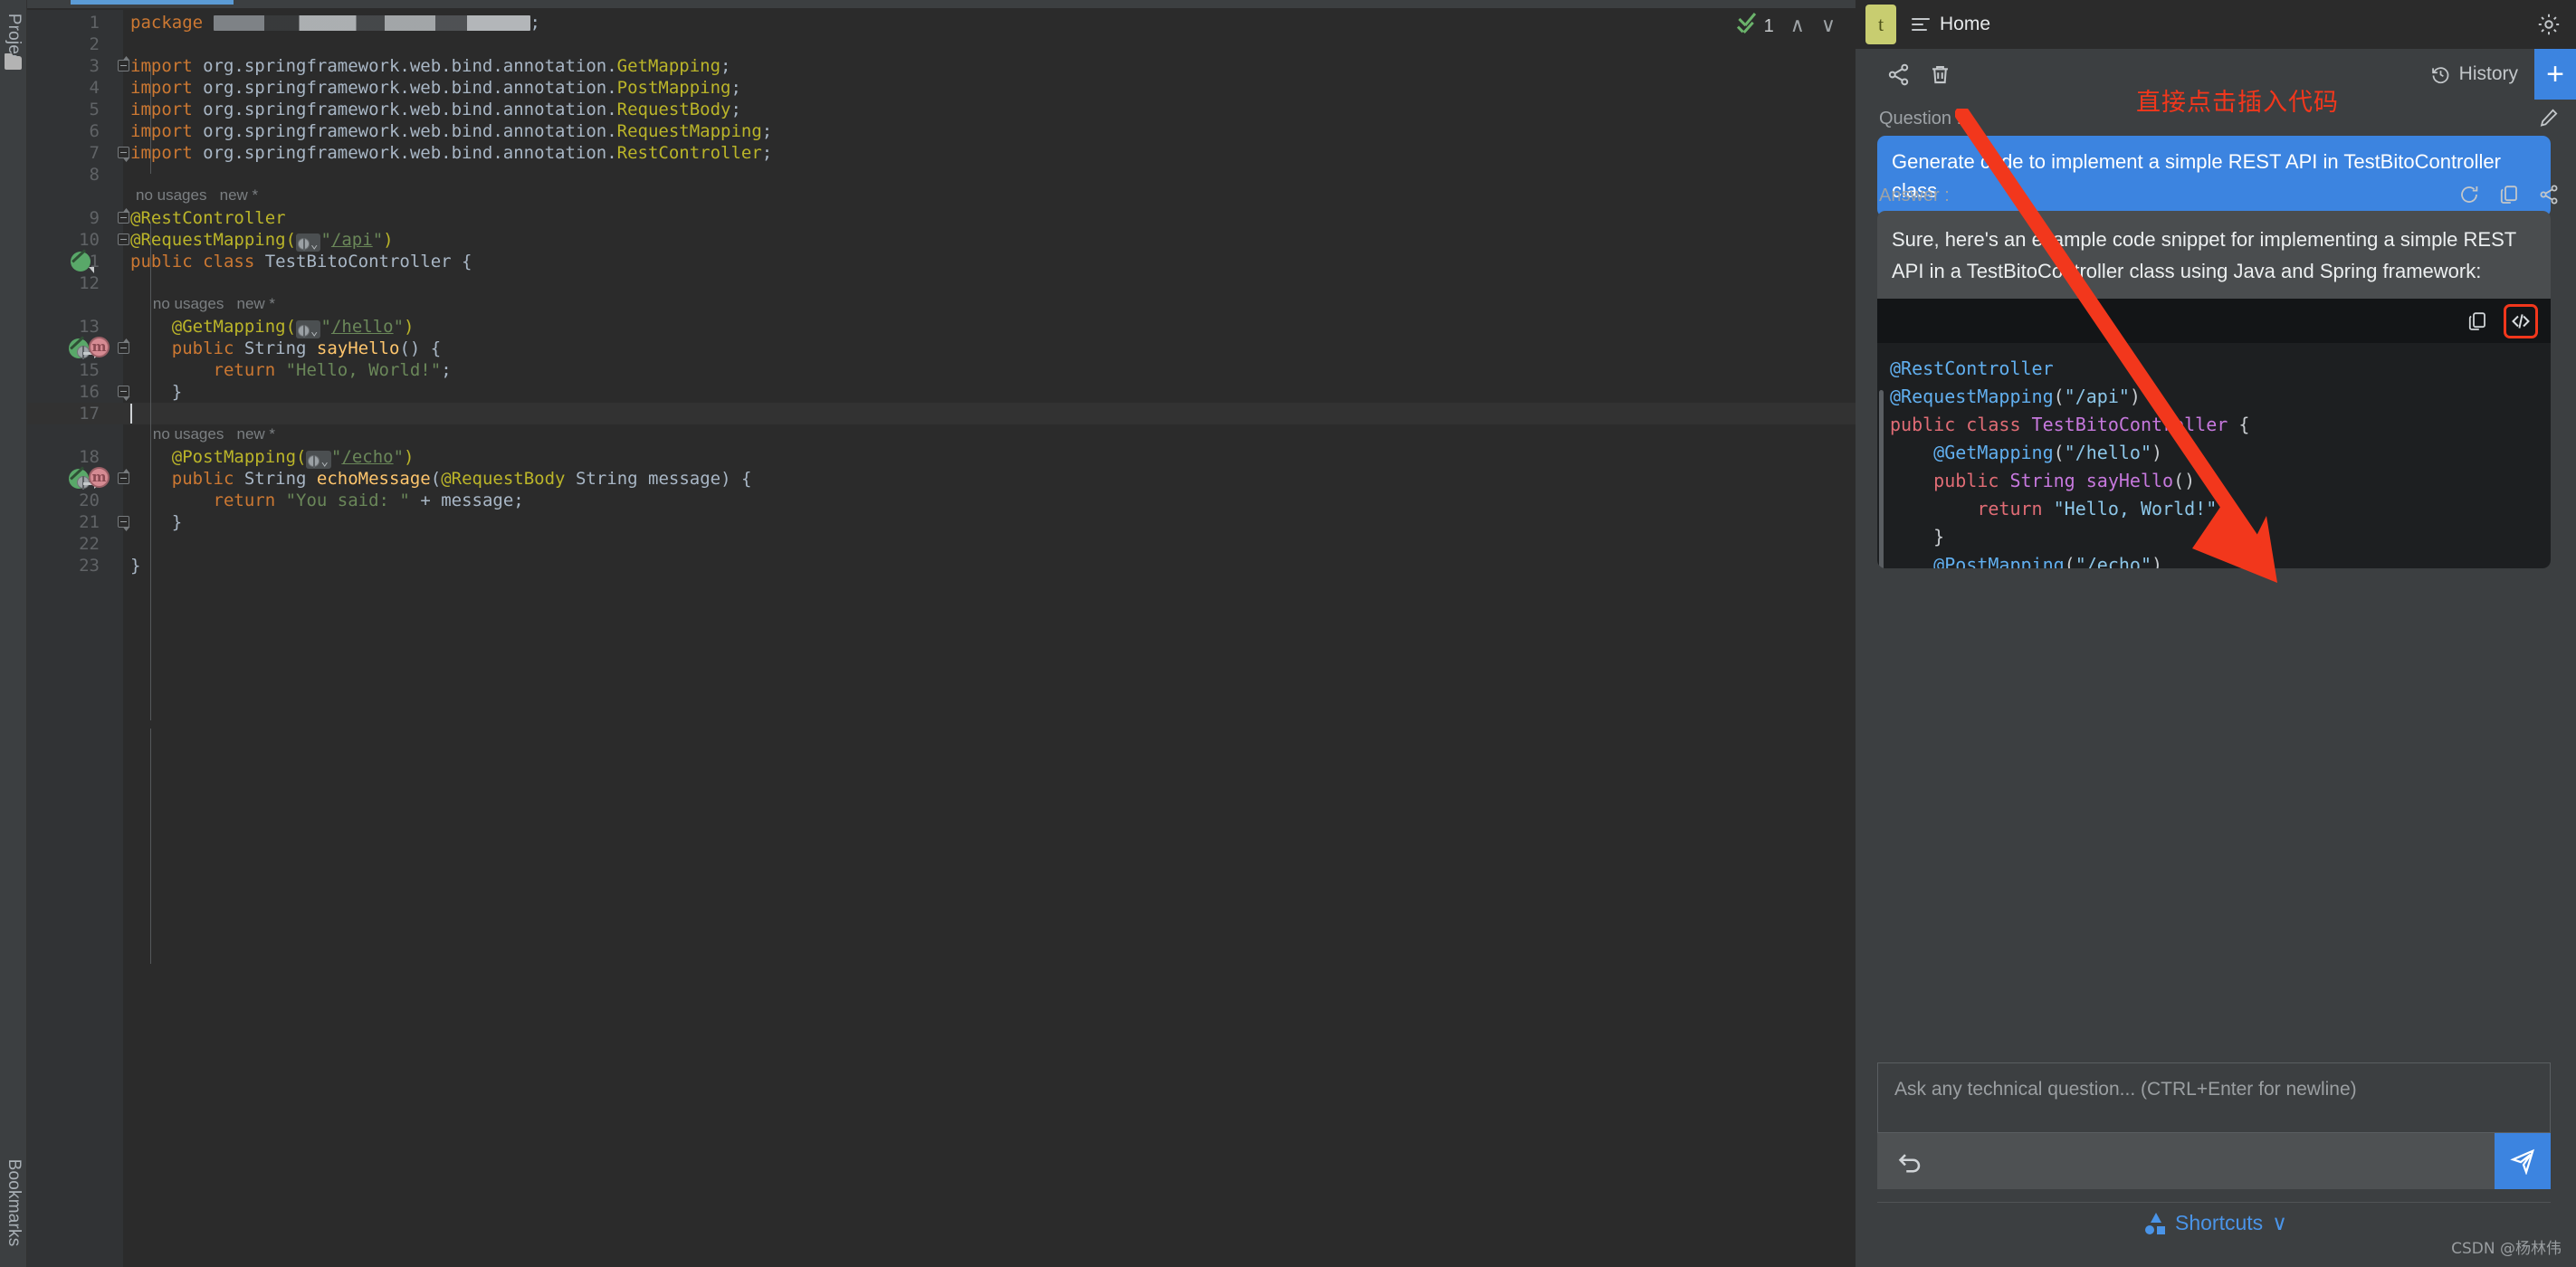  I want to click on share-answer-button, so click(2549, 197).